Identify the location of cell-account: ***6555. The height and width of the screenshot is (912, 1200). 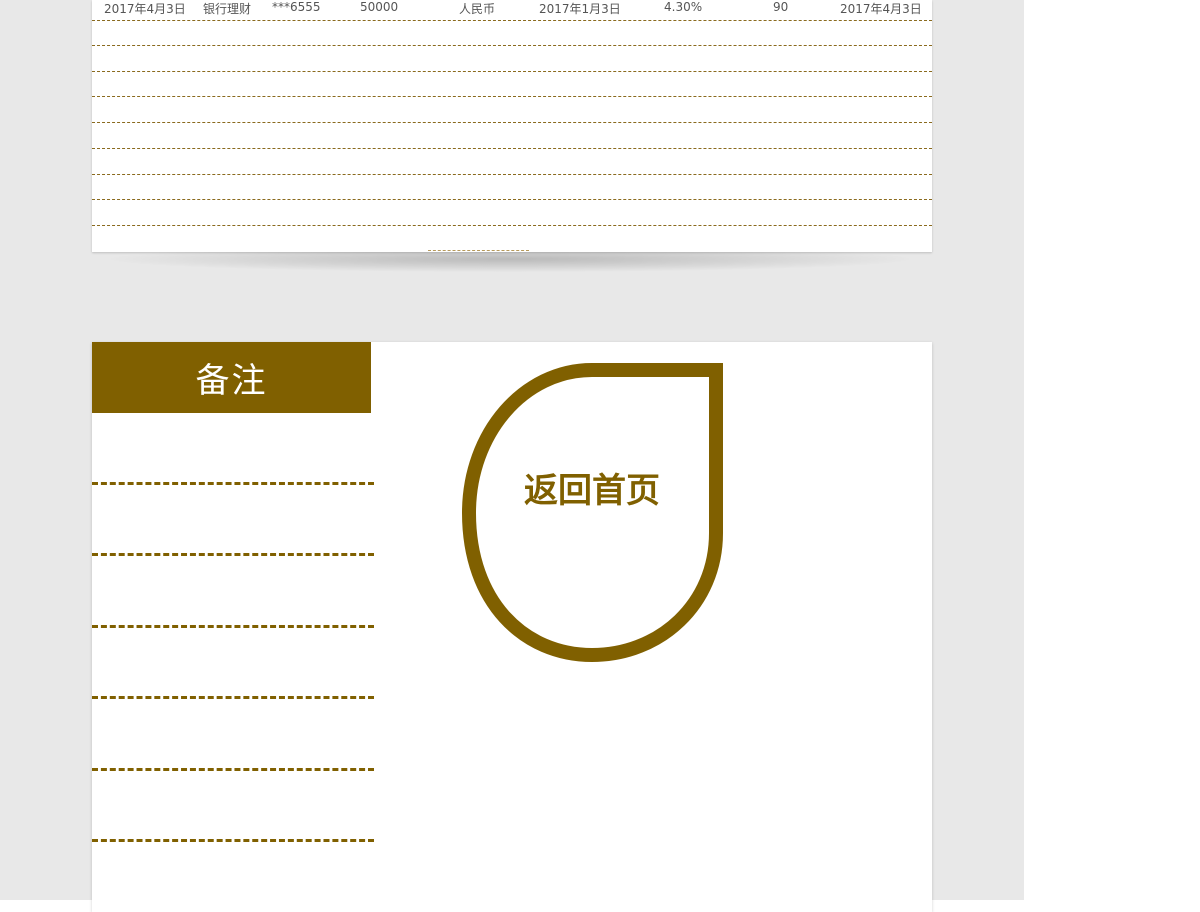
(296, 7).